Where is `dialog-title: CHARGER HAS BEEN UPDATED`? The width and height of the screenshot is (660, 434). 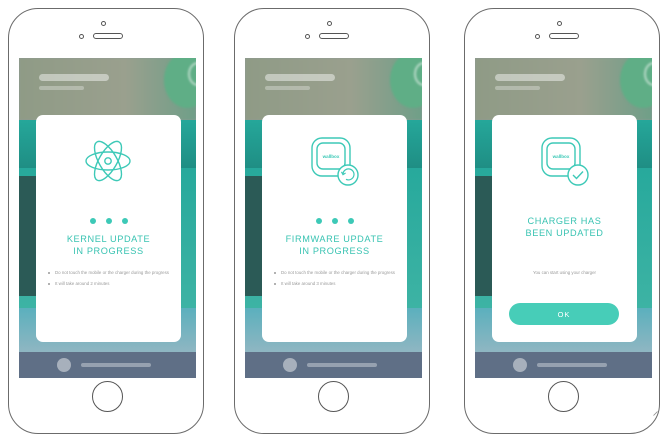 dialog-title: CHARGER HAS BEEN UPDATED is located at coordinates (564, 227).